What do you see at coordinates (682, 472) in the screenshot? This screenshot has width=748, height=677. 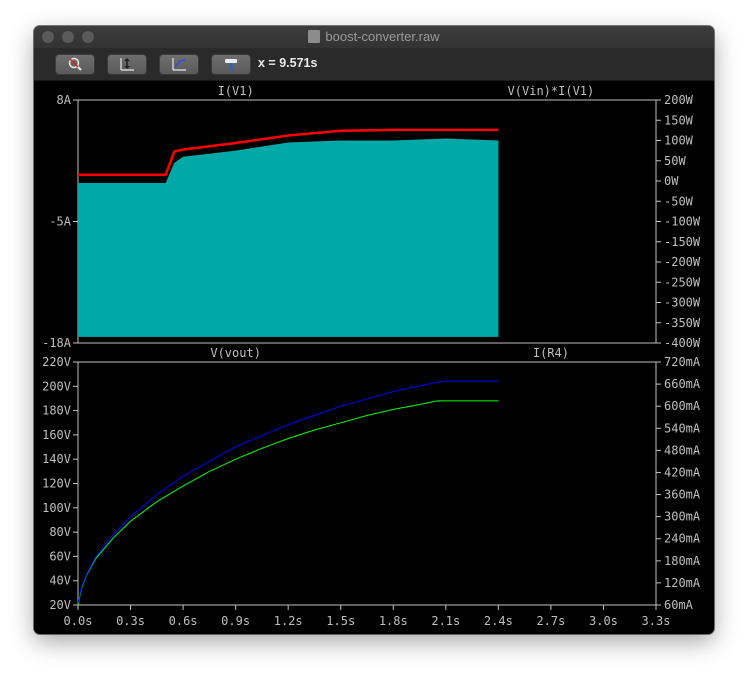 I see `y-right-tick-label: 420mA` at bounding box center [682, 472].